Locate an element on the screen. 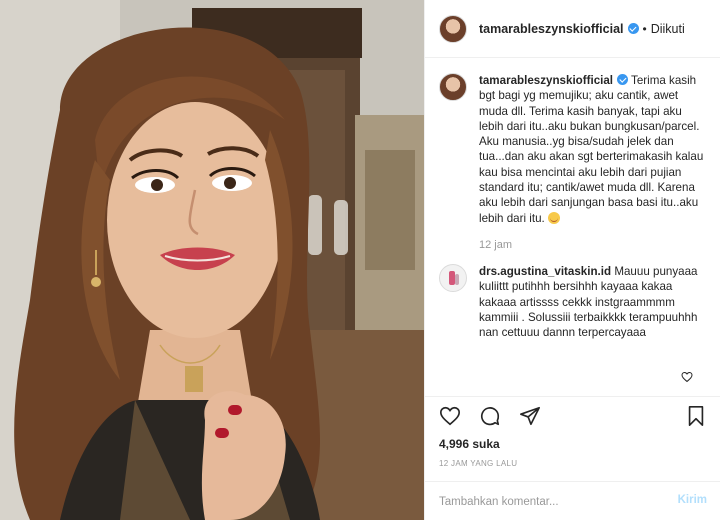  commenter-username: drs.agustina_vitaskin.id is located at coordinates (545, 271).